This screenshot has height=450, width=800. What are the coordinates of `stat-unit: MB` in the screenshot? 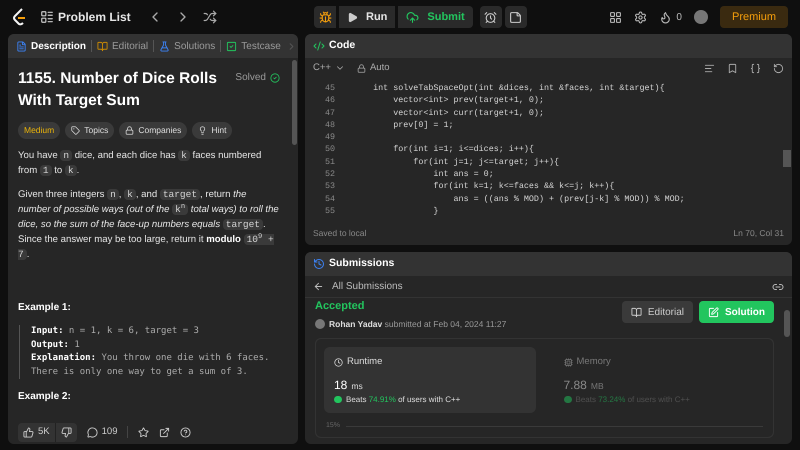 It's located at (597, 386).